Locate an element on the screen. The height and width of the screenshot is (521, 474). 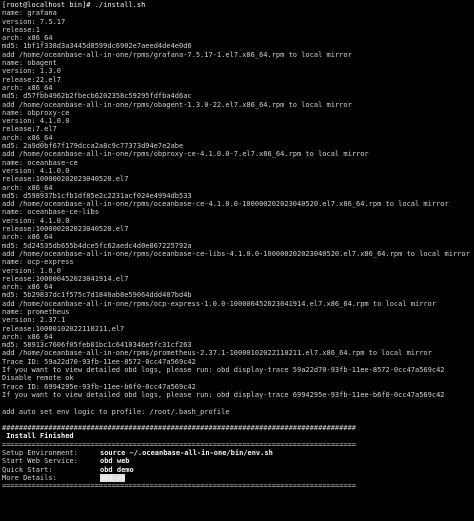
output-line: name: obproxy-ce is located at coordinates (36, 112).